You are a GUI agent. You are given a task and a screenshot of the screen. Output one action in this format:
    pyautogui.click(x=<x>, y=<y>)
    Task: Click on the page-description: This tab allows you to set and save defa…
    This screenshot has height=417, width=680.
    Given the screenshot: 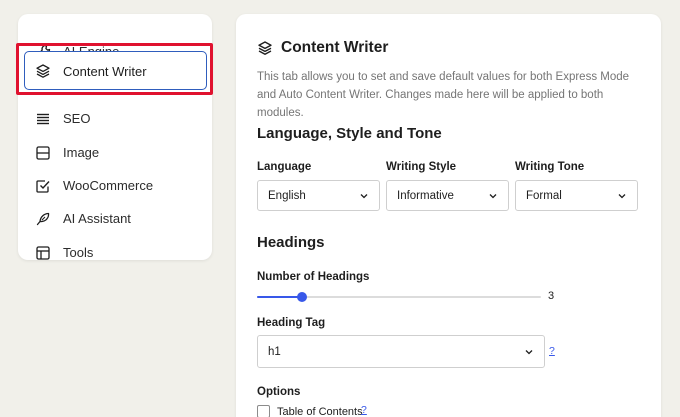 What is the action you would take?
    pyautogui.click(x=443, y=95)
    